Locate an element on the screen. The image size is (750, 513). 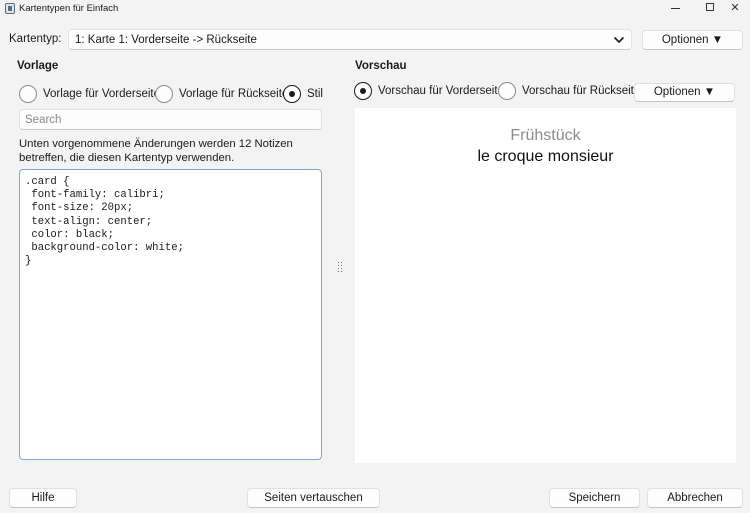
radio-label: Vorschau für Rückseite is located at coordinates (581, 91).